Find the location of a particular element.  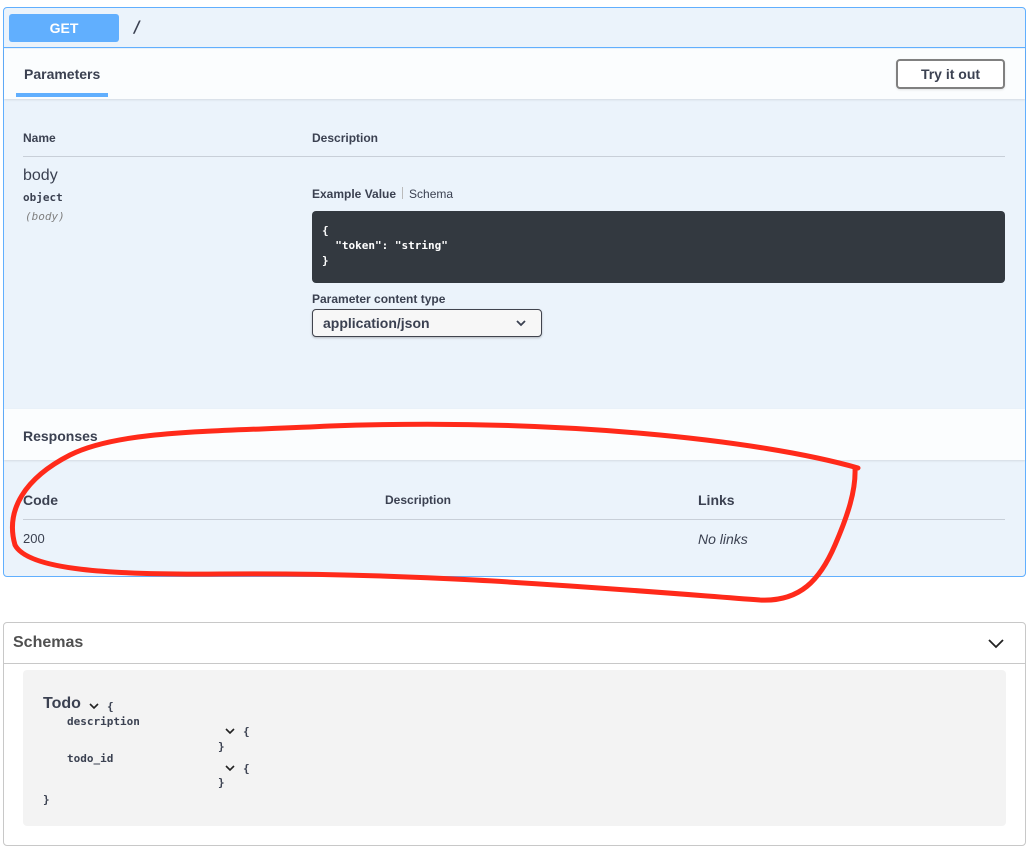

model-close-brace: } is located at coordinates (46, 799).